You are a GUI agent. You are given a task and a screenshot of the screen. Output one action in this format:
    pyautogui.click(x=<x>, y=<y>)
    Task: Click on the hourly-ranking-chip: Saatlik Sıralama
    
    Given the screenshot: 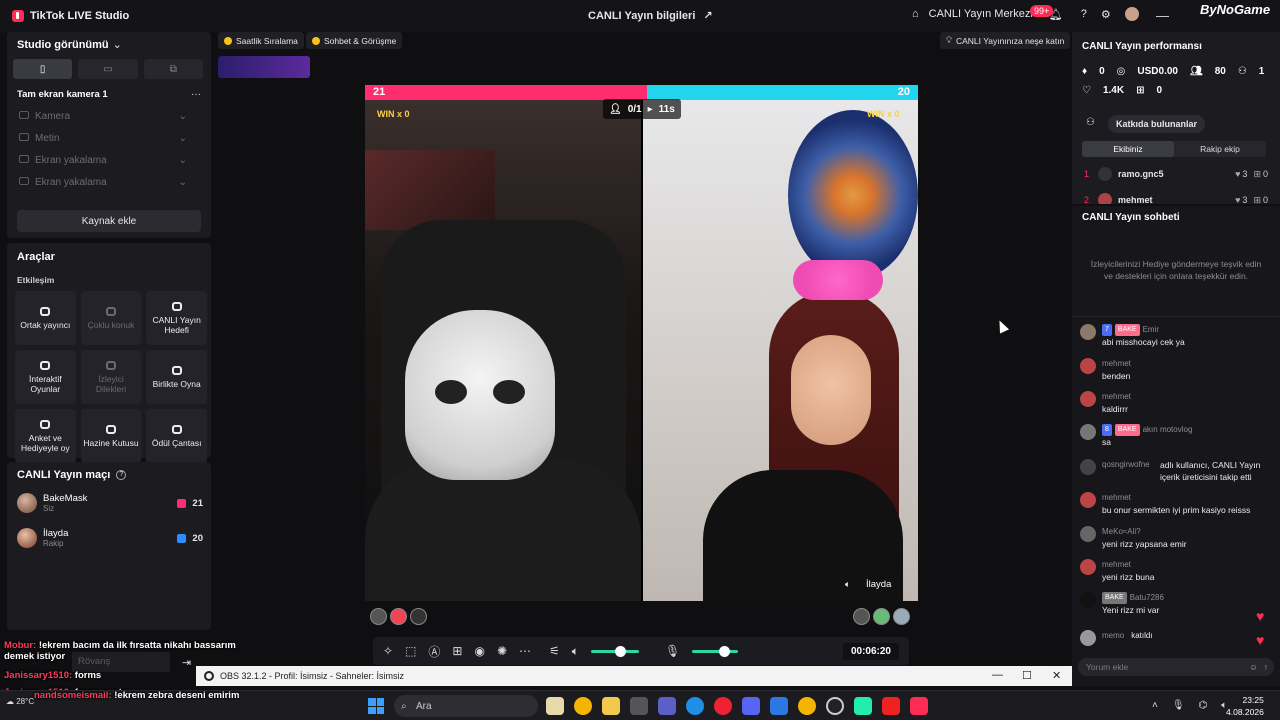 What is the action you would take?
    pyautogui.click(x=261, y=40)
    